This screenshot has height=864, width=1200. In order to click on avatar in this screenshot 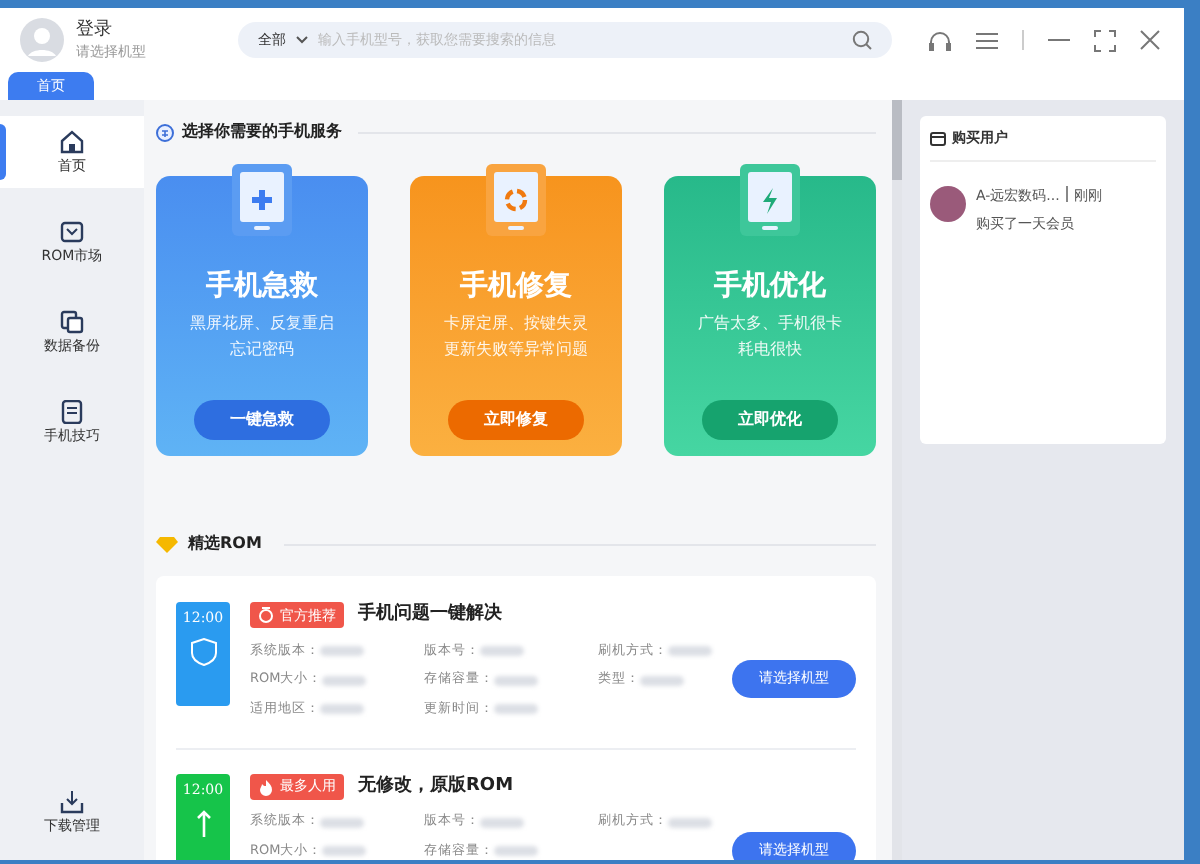, I will do `click(948, 203)`.